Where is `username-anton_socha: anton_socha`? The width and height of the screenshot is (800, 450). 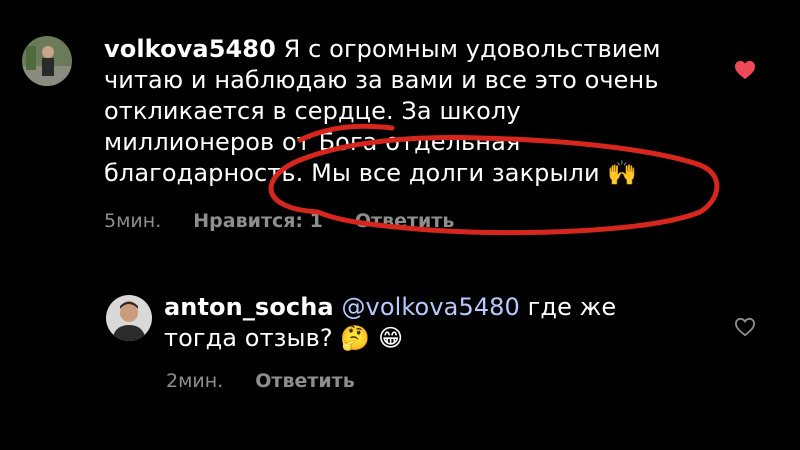 username-anton_socha: anton_socha is located at coordinates (249, 307).